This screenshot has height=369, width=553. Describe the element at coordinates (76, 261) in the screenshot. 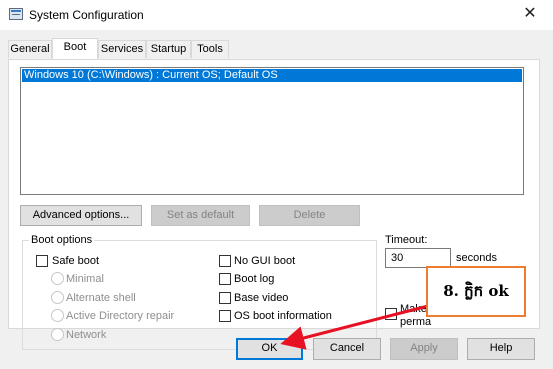

I see `safe-boot-label: Safe boot` at that location.